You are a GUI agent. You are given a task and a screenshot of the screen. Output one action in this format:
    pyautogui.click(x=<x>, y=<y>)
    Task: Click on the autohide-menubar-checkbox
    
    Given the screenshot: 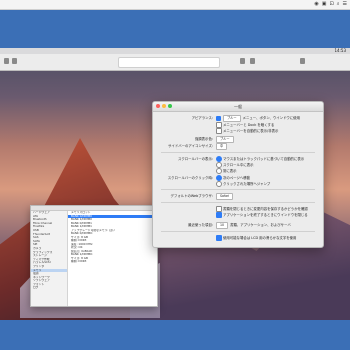 What is the action you would take?
    pyautogui.click(x=219, y=131)
    